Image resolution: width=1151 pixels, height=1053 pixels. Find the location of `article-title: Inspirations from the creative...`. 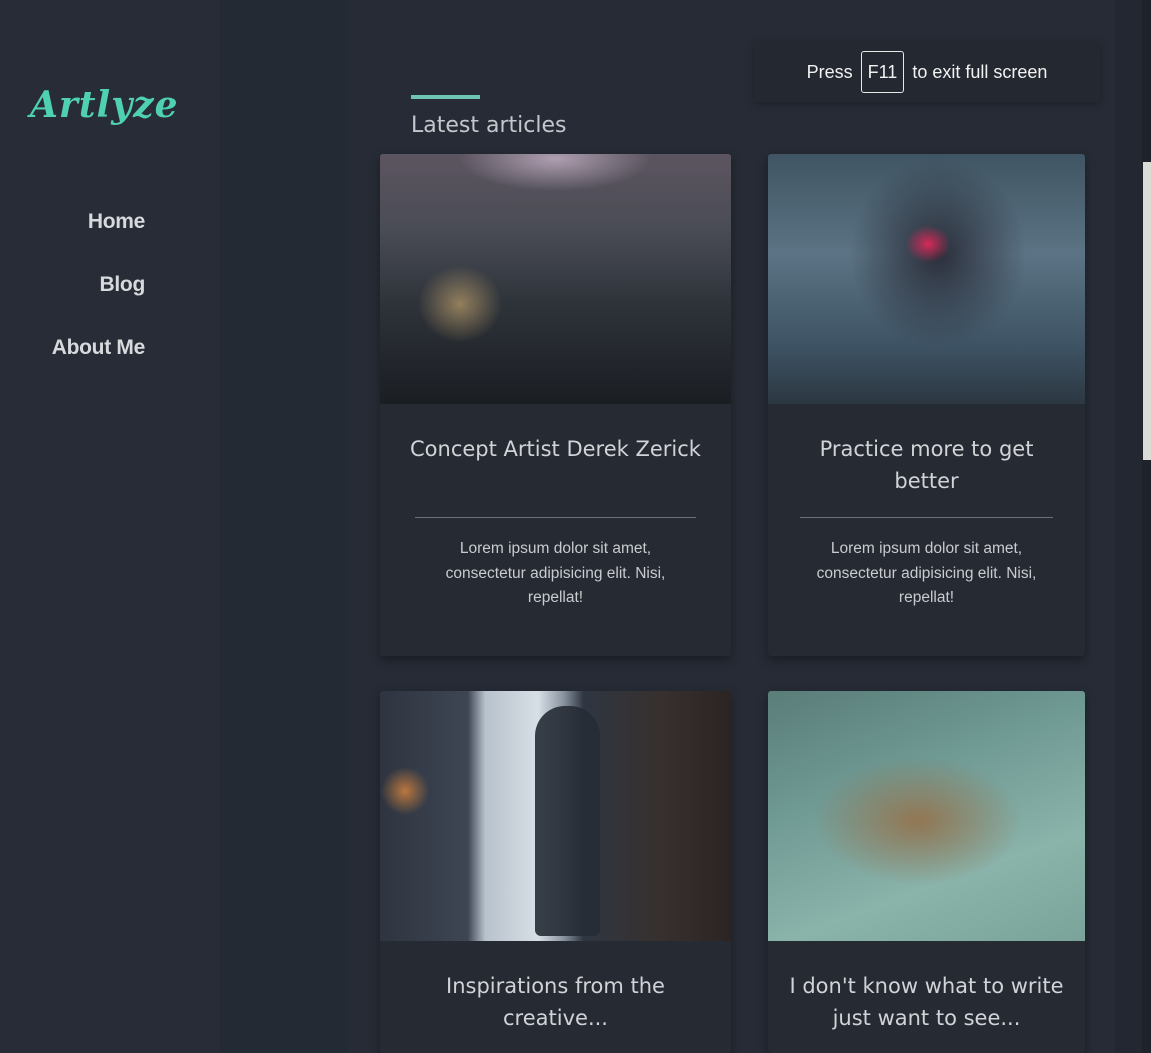

article-title: Inspirations from the creative... is located at coordinates (555, 1002).